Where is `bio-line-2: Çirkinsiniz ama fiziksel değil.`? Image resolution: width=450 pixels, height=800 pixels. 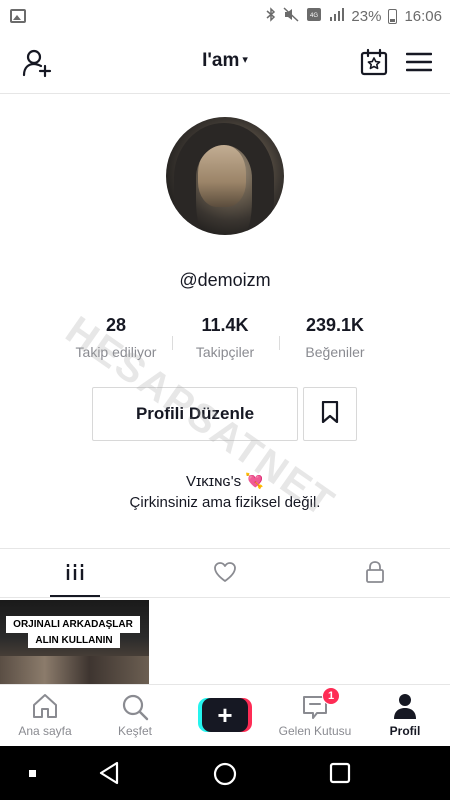 bio-line-2: Çirkinsiniz ama fiziksel değil. is located at coordinates (225, 502).